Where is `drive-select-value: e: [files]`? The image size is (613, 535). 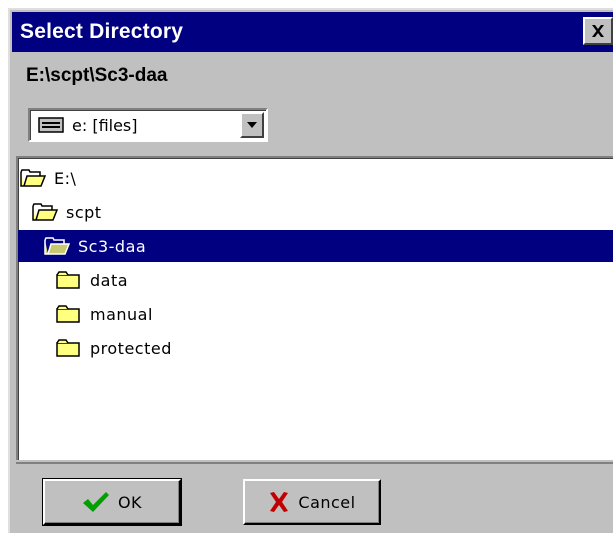 drive-select-value: e: [files] is located at coordinates (105, 125).